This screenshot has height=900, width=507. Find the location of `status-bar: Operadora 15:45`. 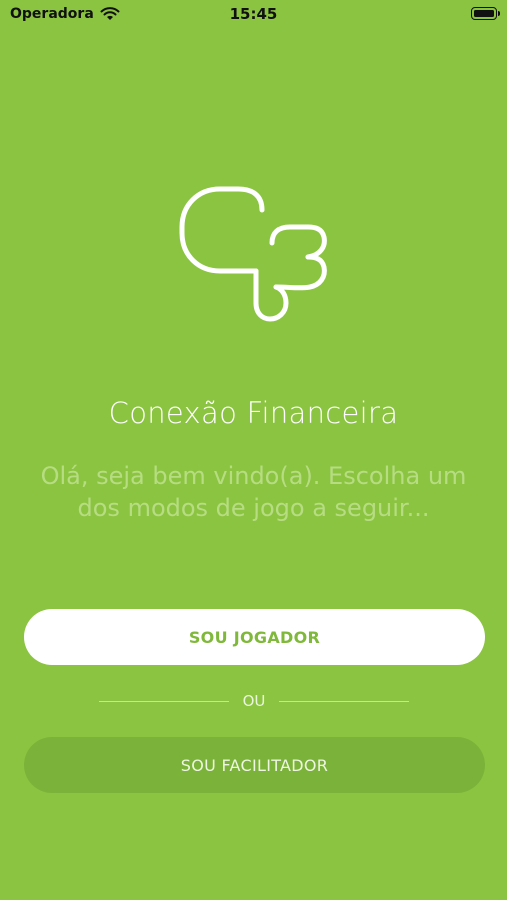

status-bar: Operadora 15:45 is located at coordinates (253, 15).